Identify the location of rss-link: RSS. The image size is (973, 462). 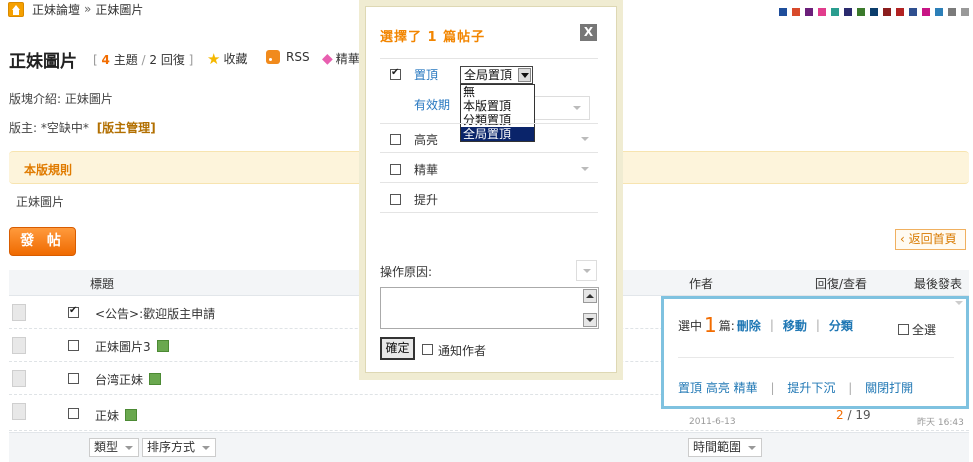
(288, 57).